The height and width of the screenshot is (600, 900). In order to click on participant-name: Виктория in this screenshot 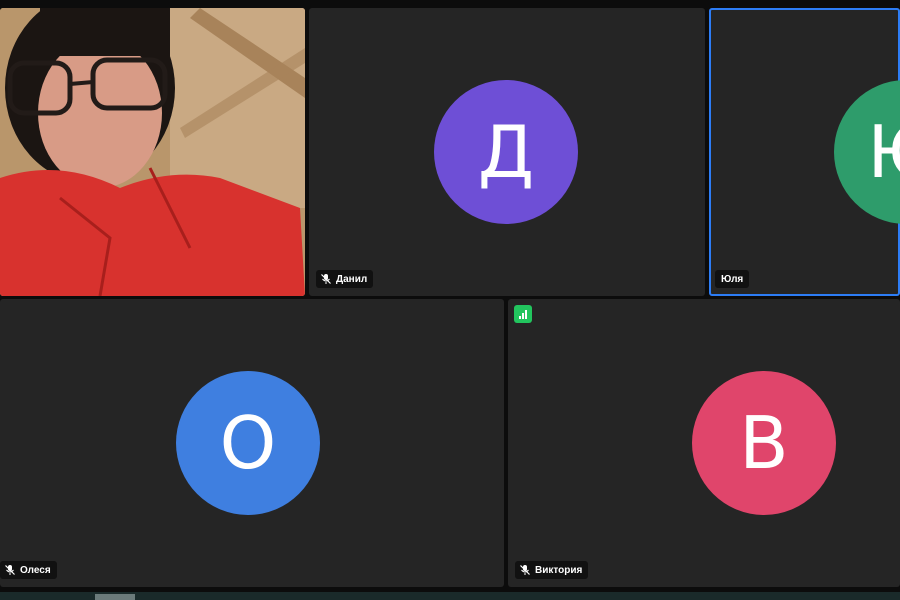, I will do `click(559, 570)`.